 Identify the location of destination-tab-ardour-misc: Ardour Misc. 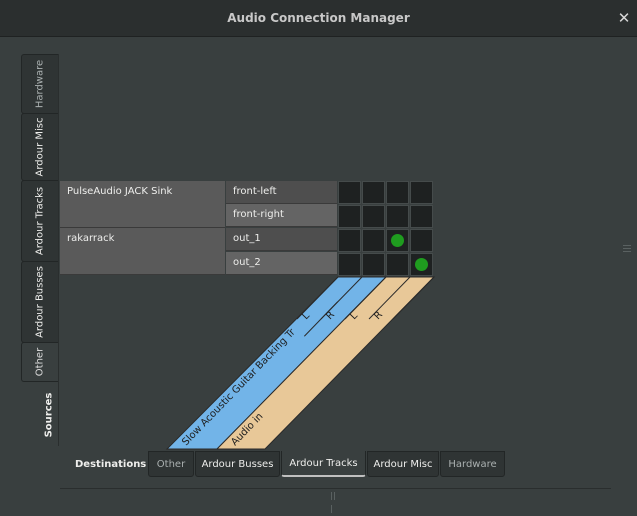
(403, 464).